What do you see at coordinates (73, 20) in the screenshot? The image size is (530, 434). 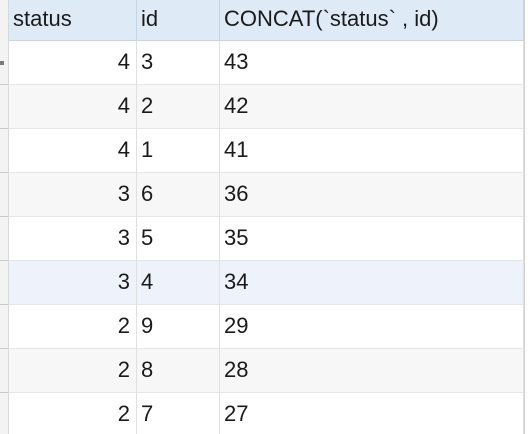 I see `column-header-status: status` at bounding box center [73, 20].